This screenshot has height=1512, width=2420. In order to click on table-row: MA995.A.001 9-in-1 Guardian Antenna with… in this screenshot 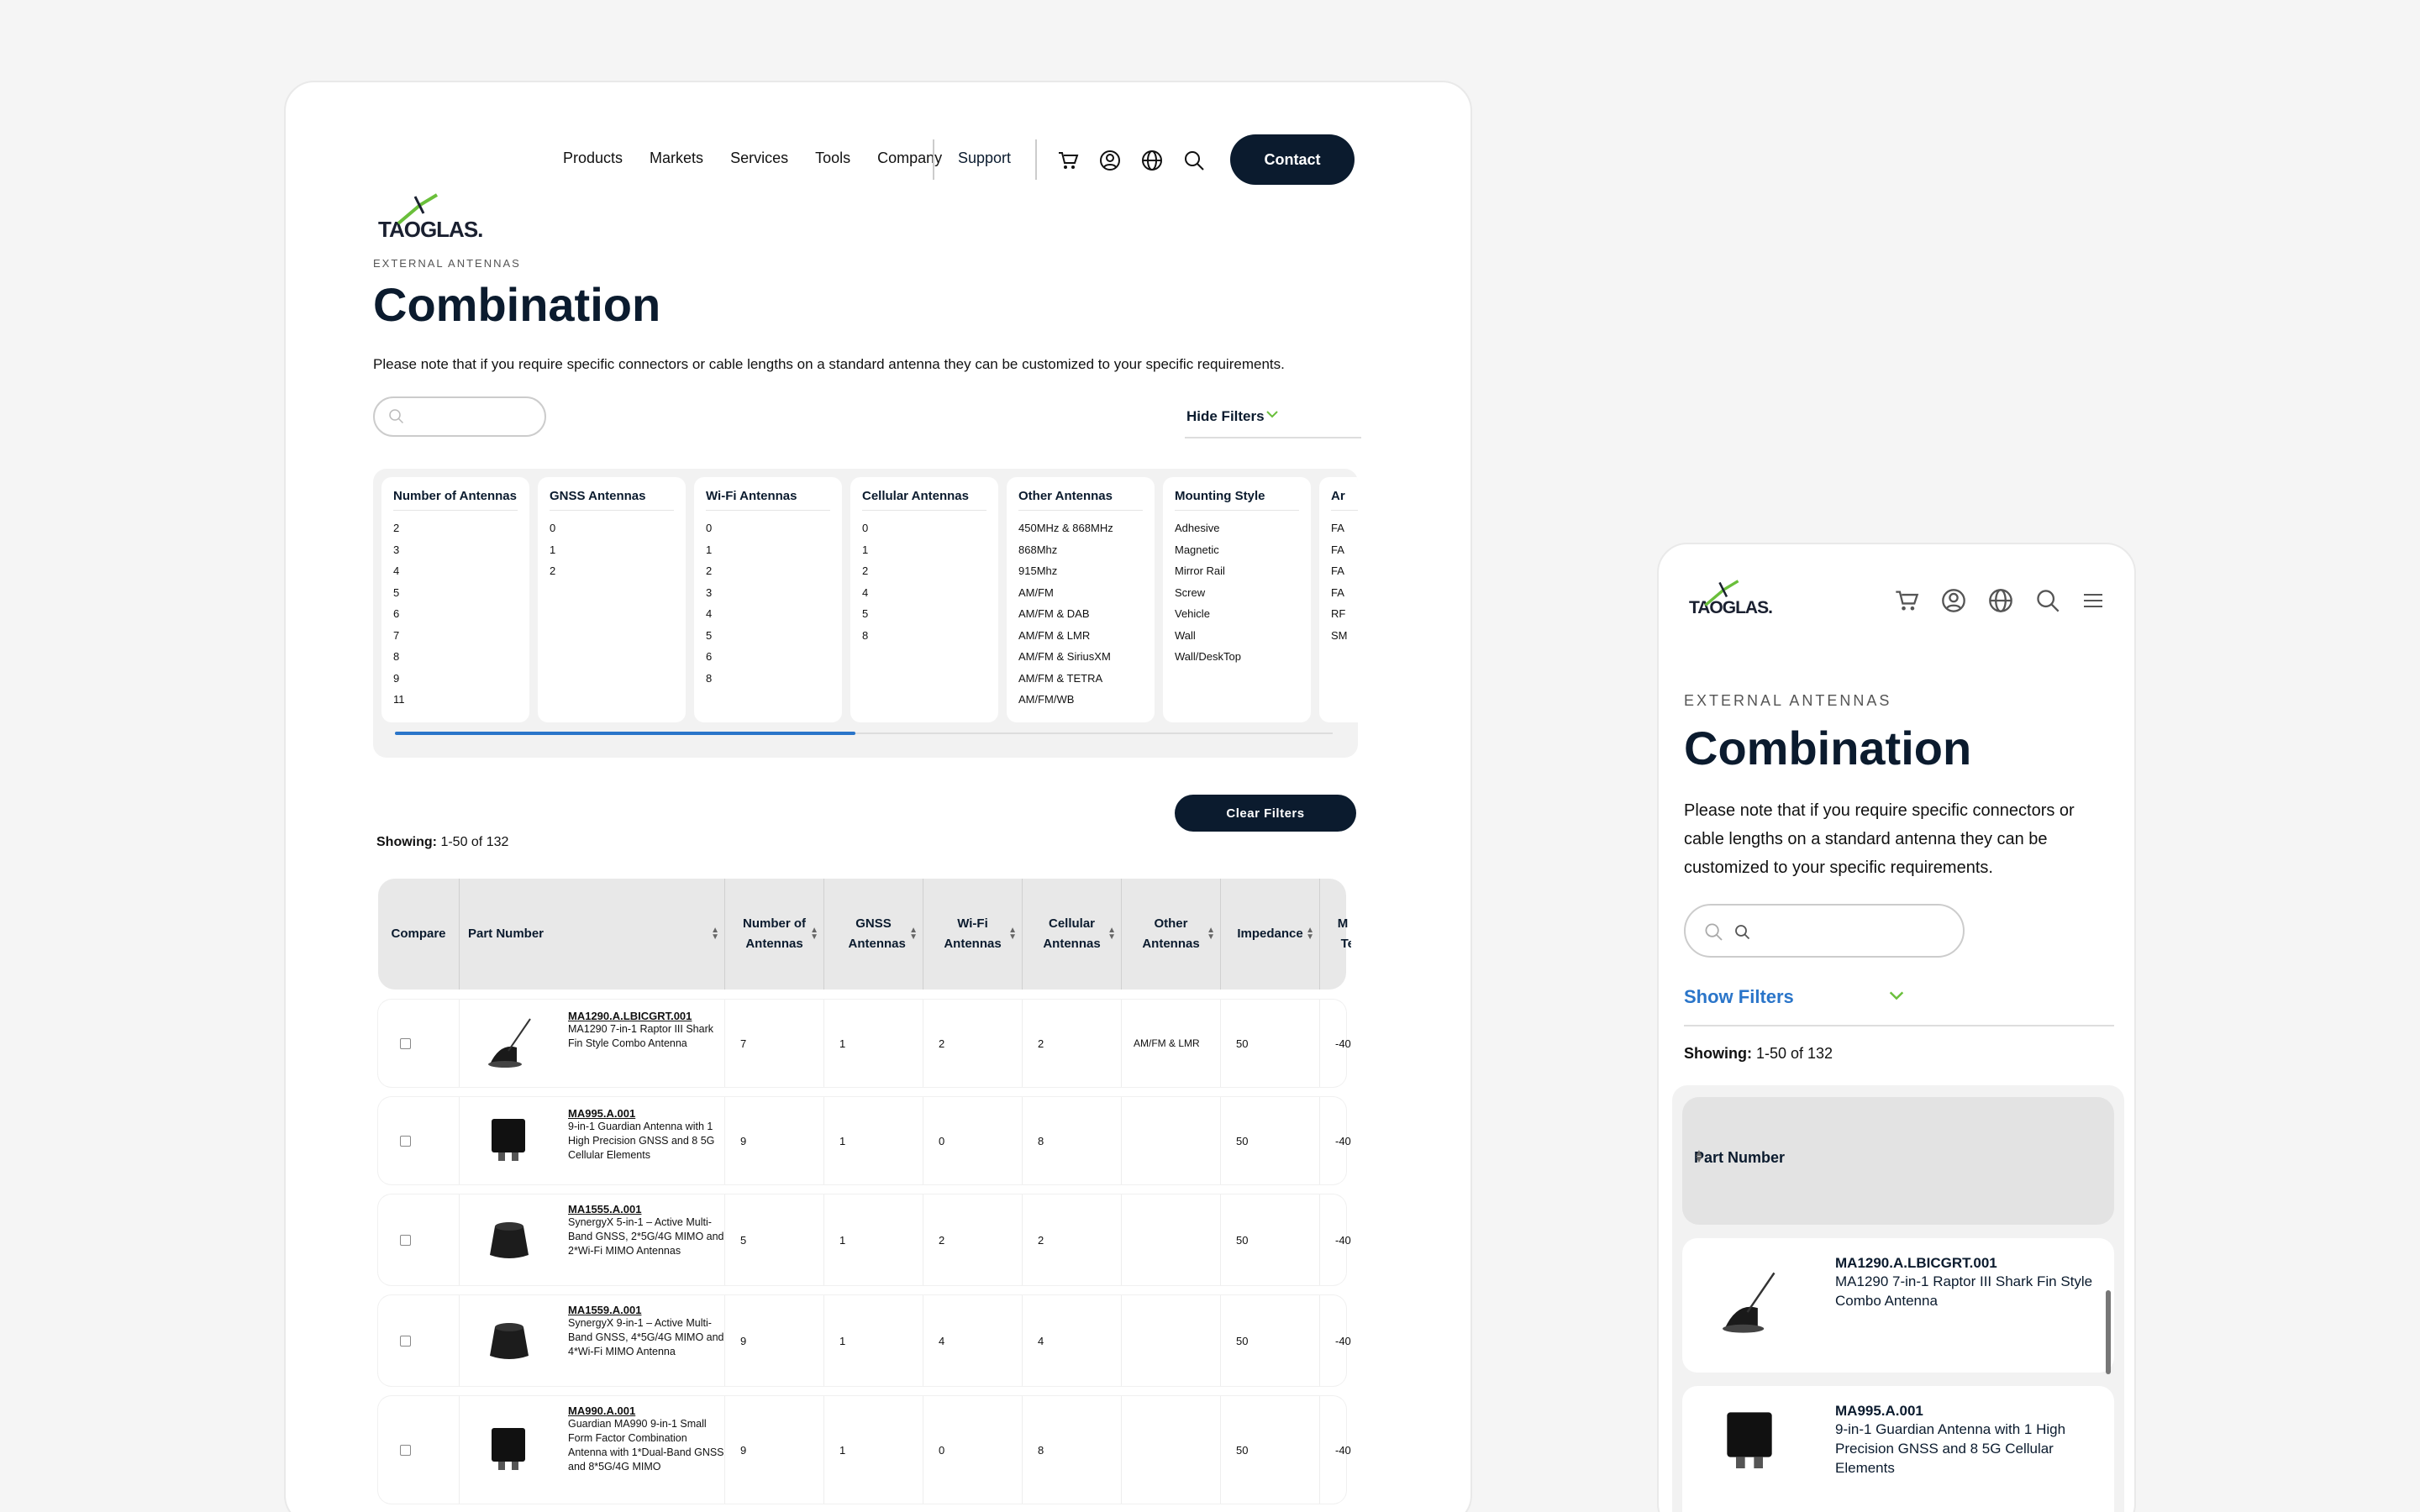, I will do `click(865, 1140)`.